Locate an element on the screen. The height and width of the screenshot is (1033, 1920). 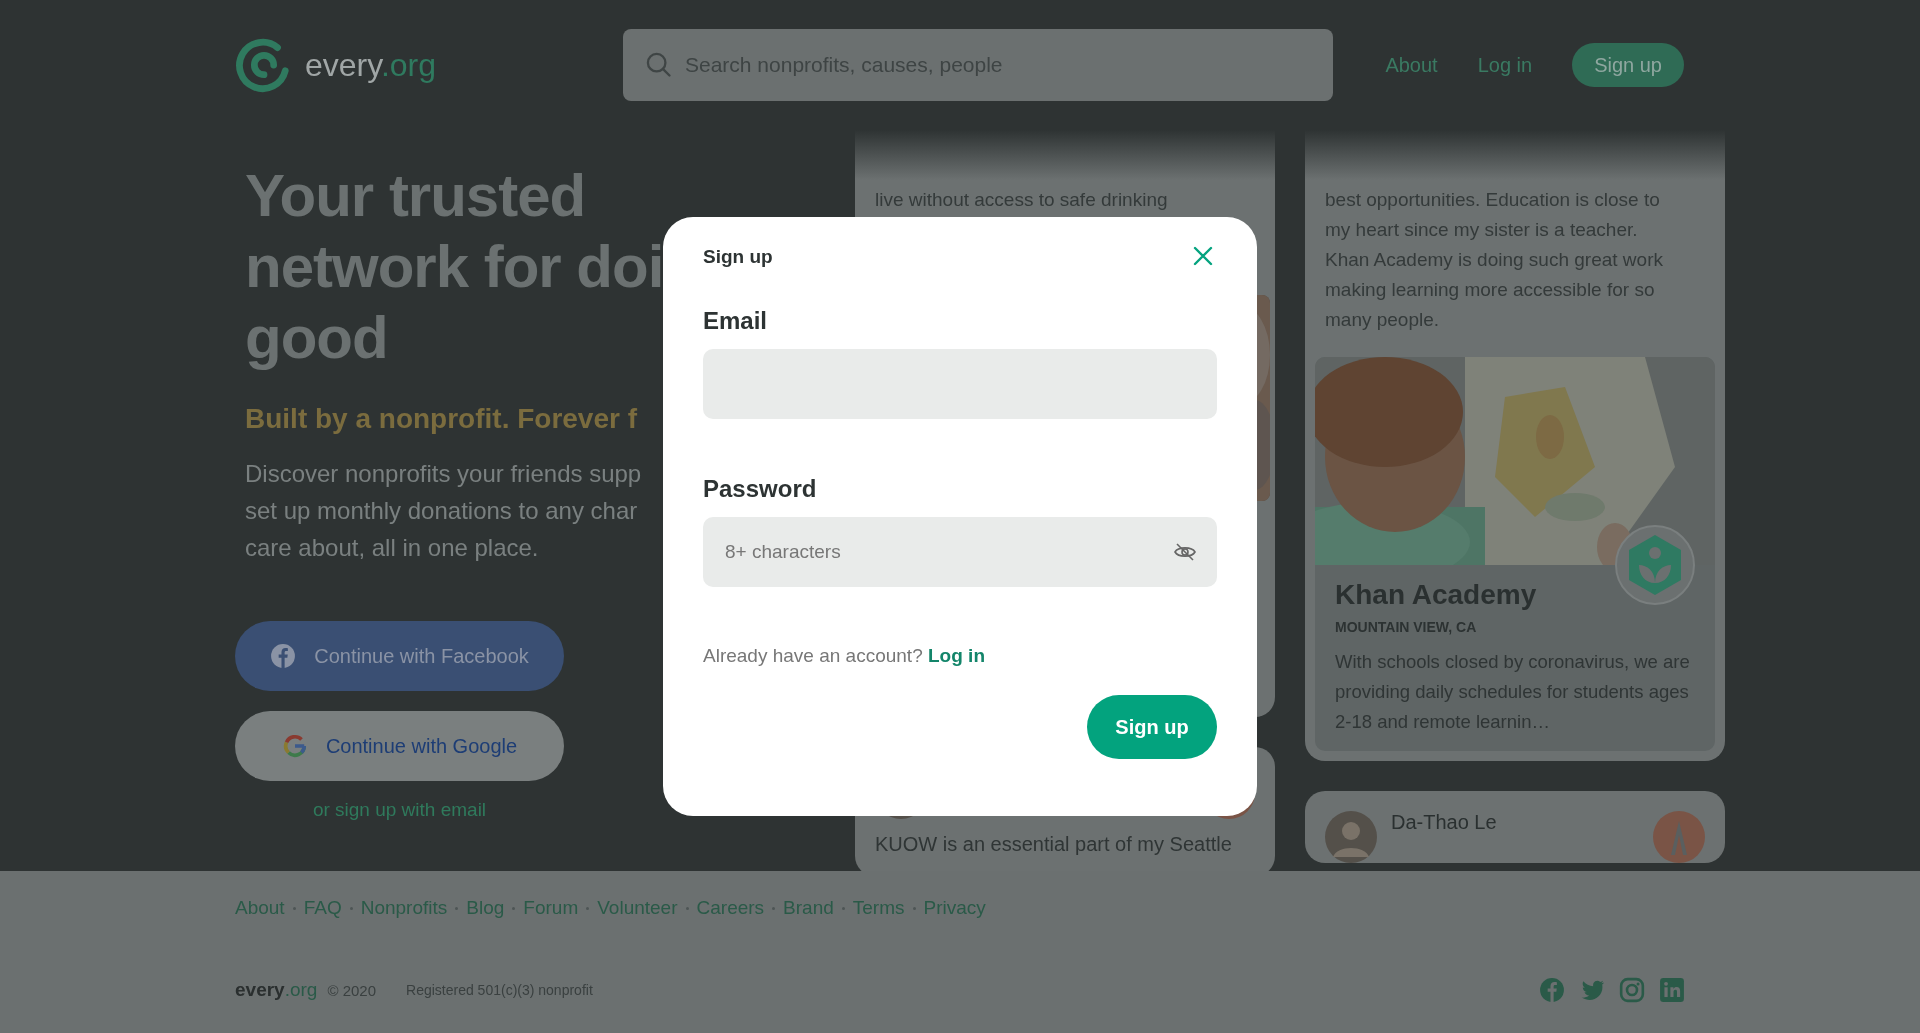
search-icon is located at coordinates (659, 65).